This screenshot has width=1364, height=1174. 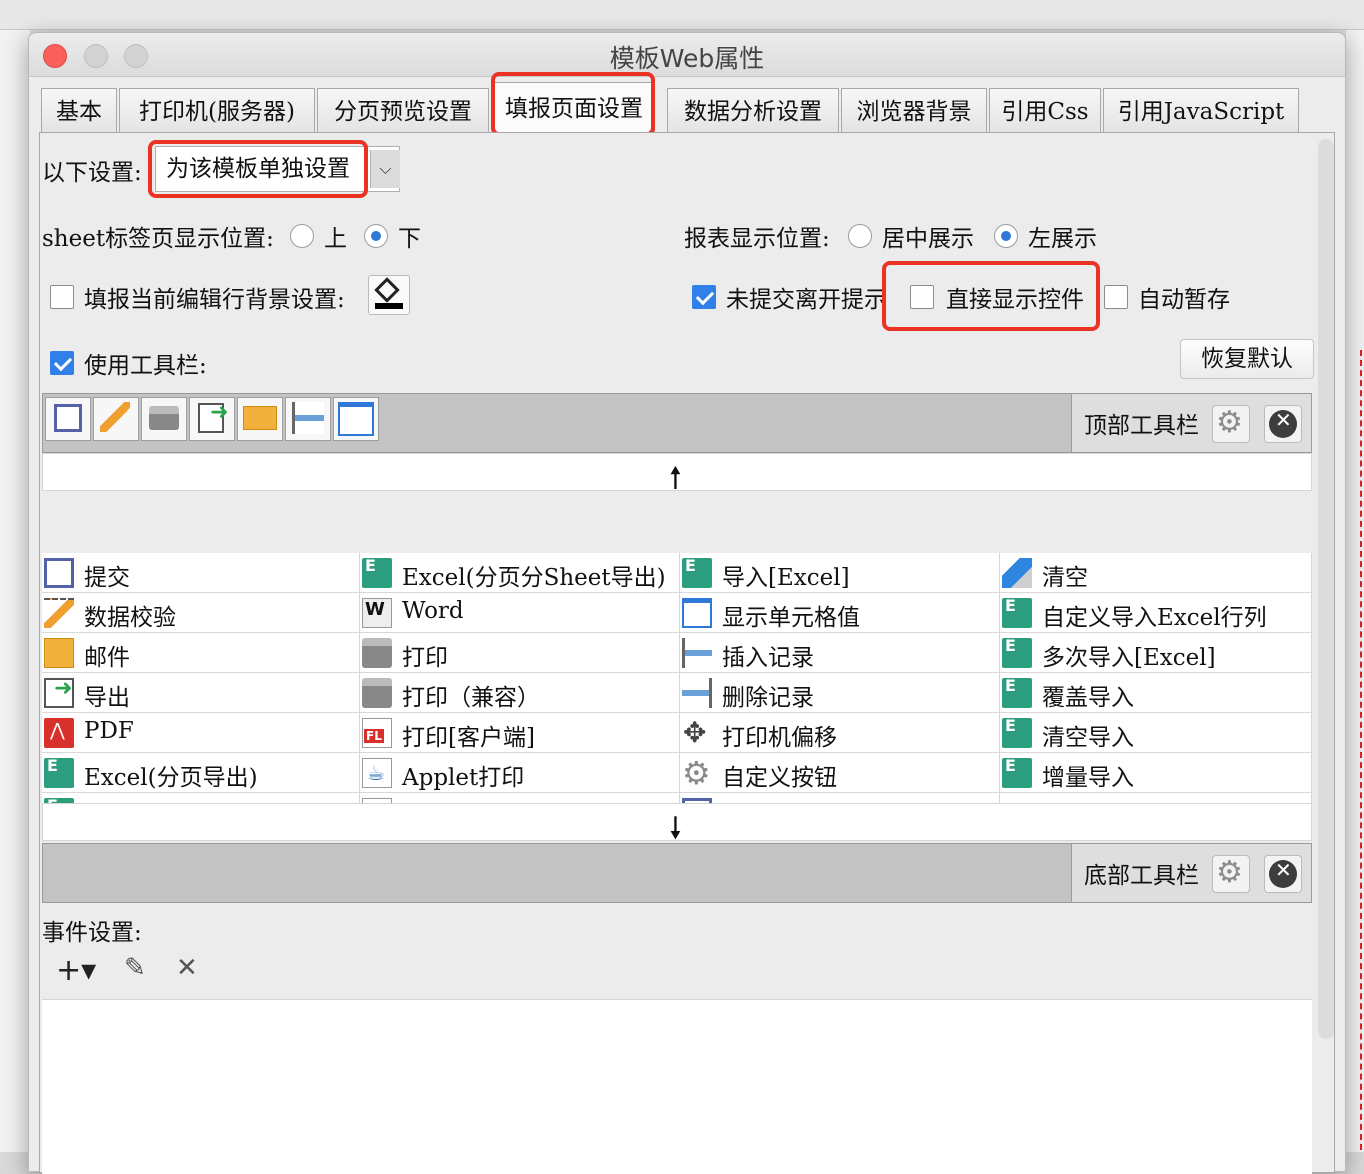 What do you see at coordinates (308, 419) in the screenshot?
I see `insert-record-icon` at bounding box center [308, 419].